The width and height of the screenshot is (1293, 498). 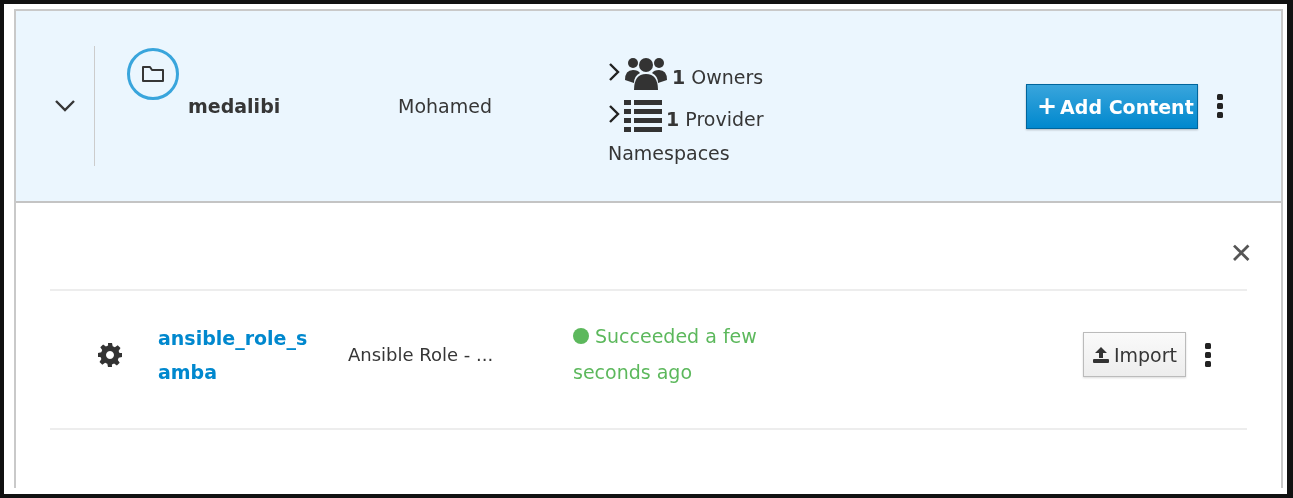 I want to click on chevron-icon, so click(x=65, y=106).